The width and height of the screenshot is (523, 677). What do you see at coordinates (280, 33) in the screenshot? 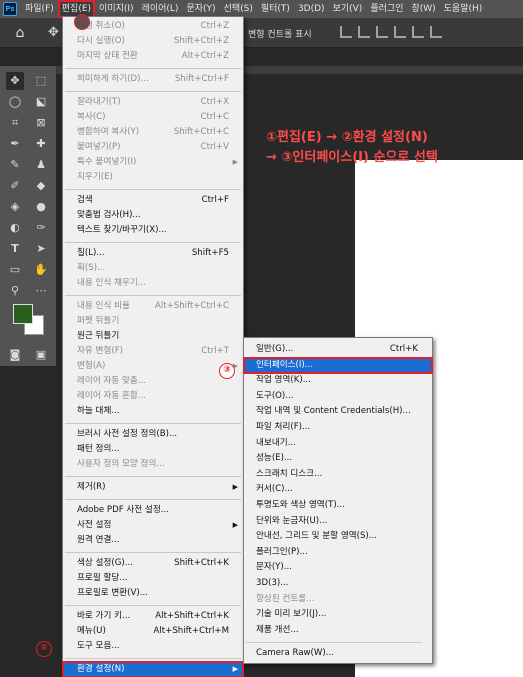
I see `transform-controls-label: 변형 컨트롤 표시` at bounding box center [280, 33].